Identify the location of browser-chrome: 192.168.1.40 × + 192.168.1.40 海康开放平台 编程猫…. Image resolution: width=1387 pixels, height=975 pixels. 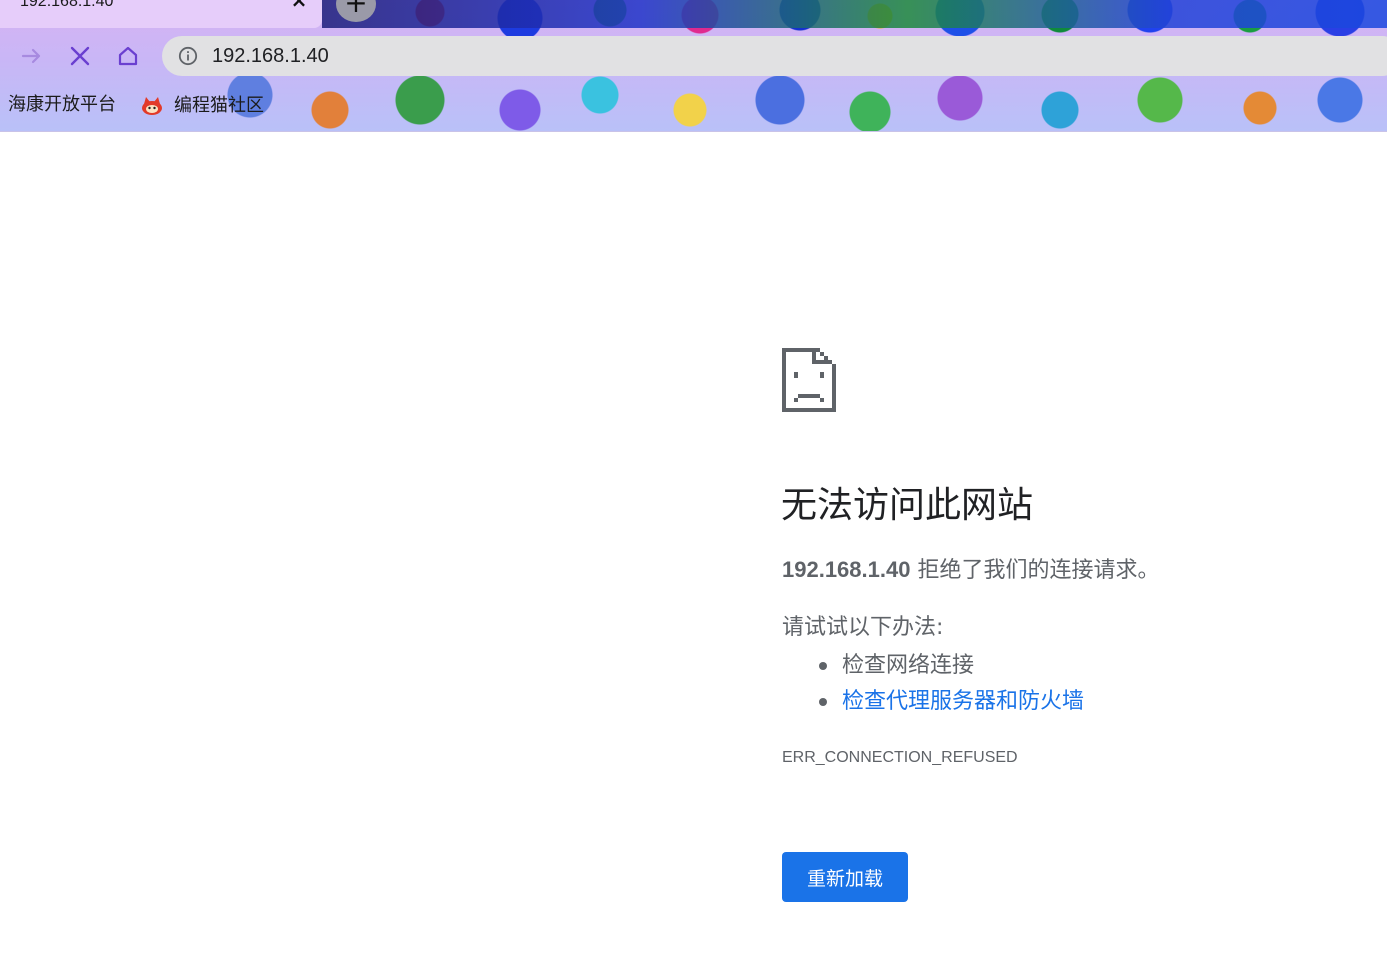
(693, 66).